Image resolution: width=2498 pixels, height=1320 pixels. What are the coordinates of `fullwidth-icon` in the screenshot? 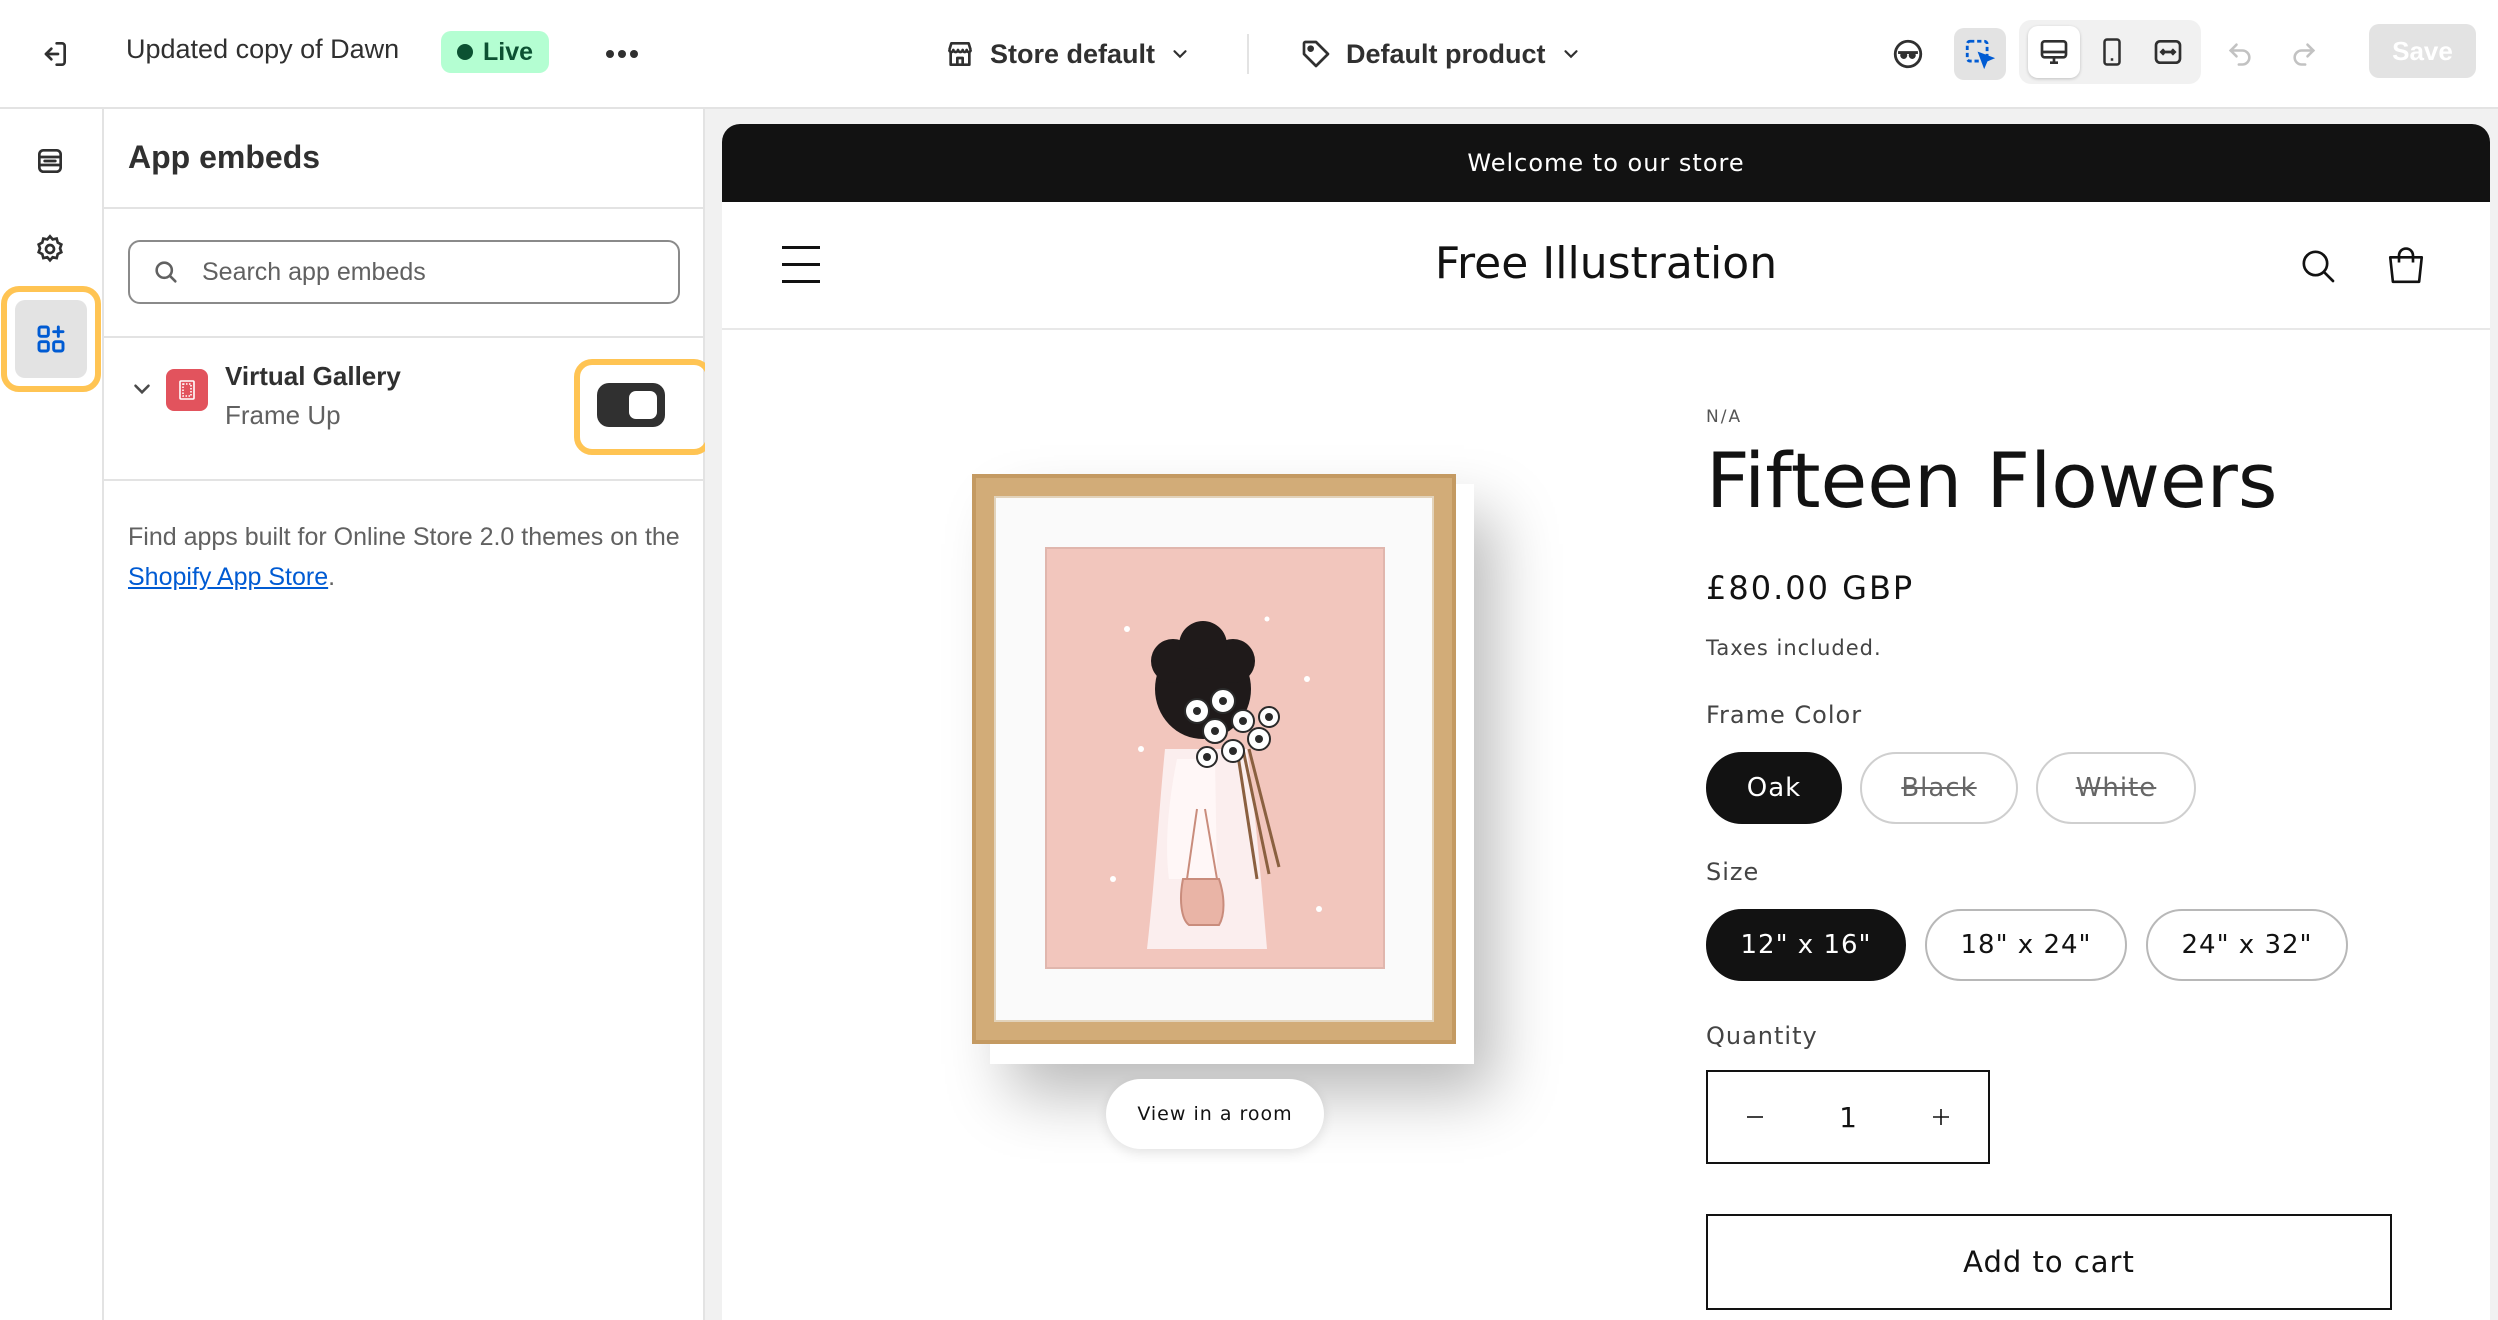 It's located at (2168, 52).